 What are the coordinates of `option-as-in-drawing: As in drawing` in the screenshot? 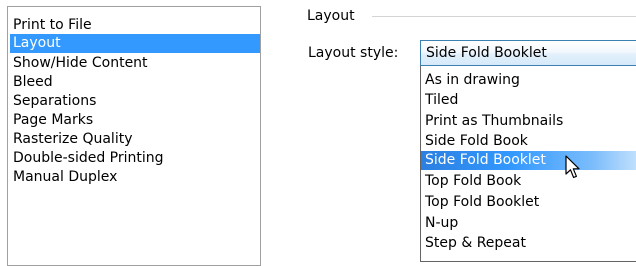 It's located at (528, 80).